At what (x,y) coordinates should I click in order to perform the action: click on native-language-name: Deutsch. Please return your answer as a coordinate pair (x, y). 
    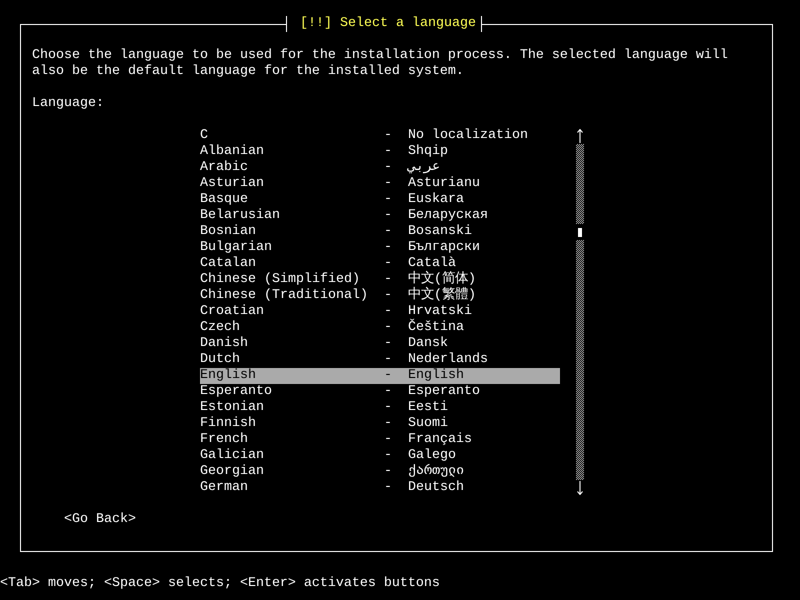
    Looking at the image, I should click on (436, 488).